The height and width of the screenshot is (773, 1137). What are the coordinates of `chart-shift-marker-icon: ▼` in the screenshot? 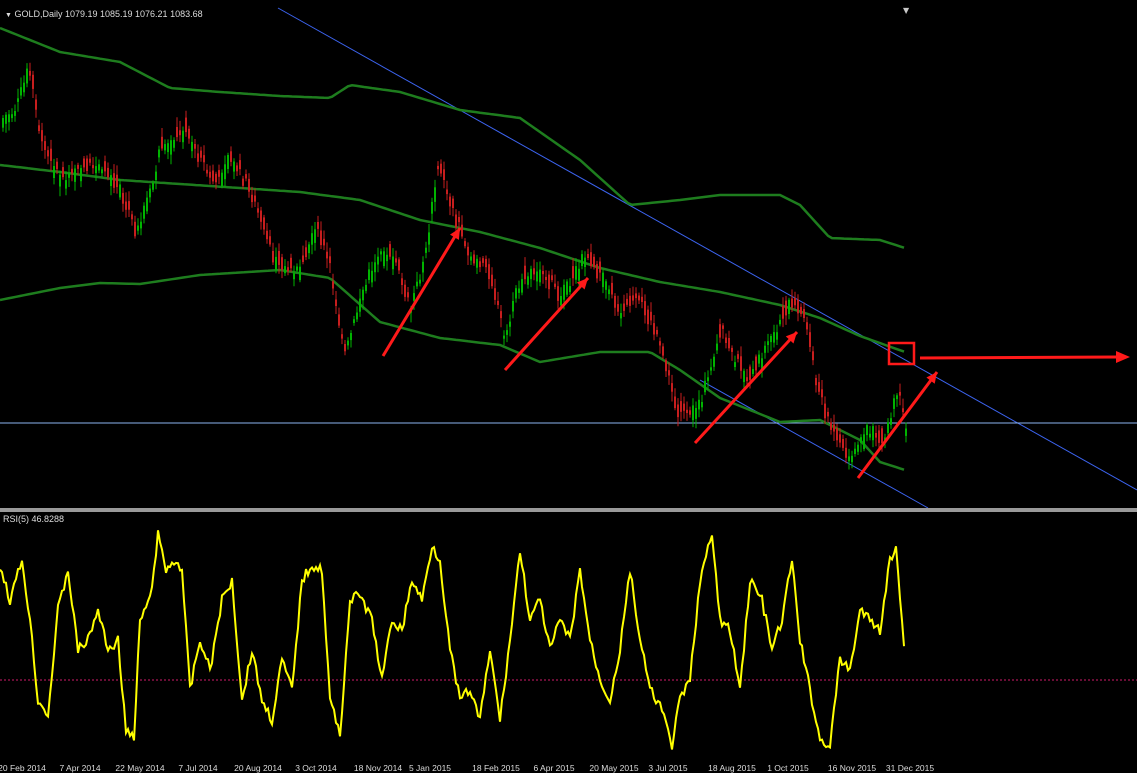 It's located at (906, 10).